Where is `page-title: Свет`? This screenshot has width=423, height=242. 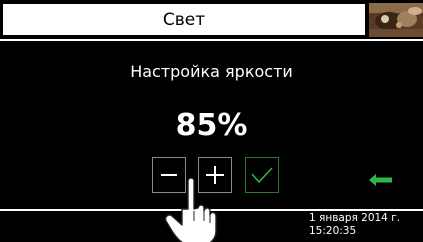
page-title: Свет is located at coordinates (184, 19).